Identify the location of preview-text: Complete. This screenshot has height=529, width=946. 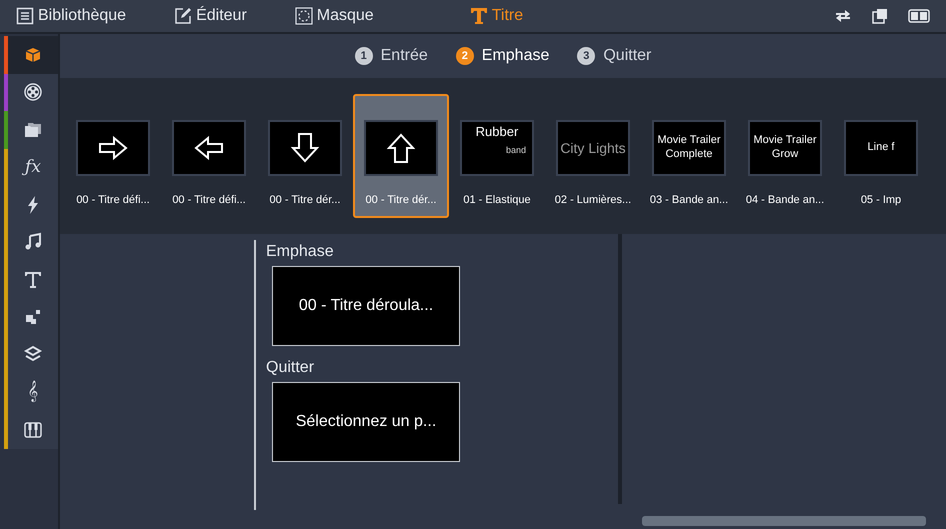
(689, 155).